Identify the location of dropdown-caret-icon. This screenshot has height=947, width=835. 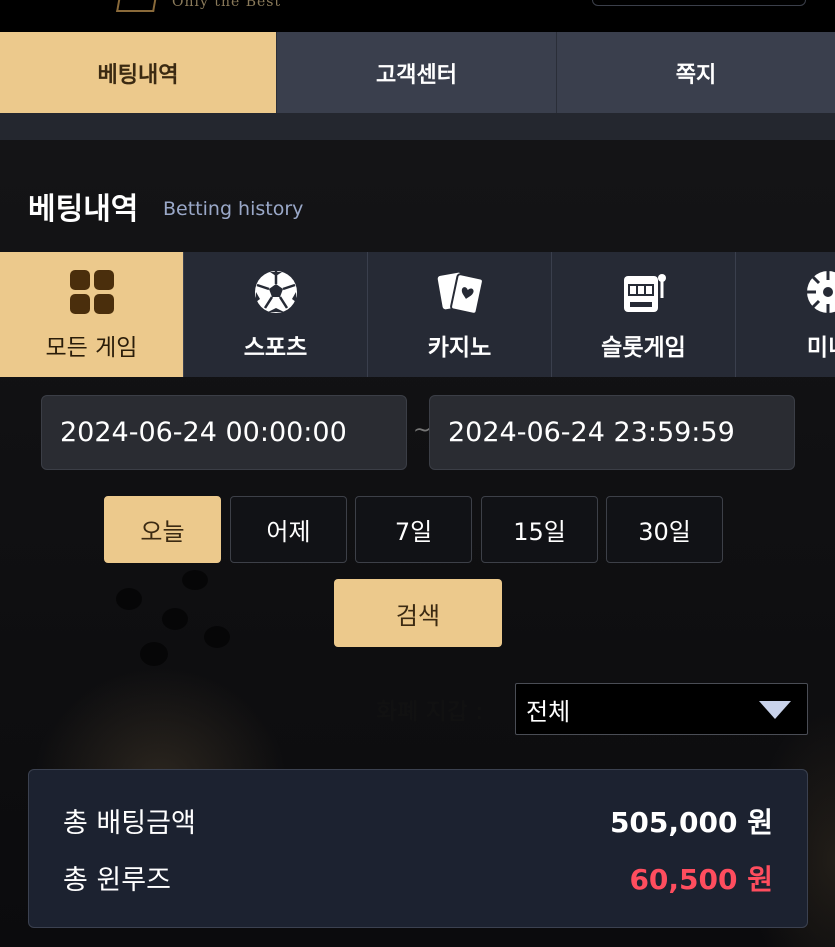
(775, 710).